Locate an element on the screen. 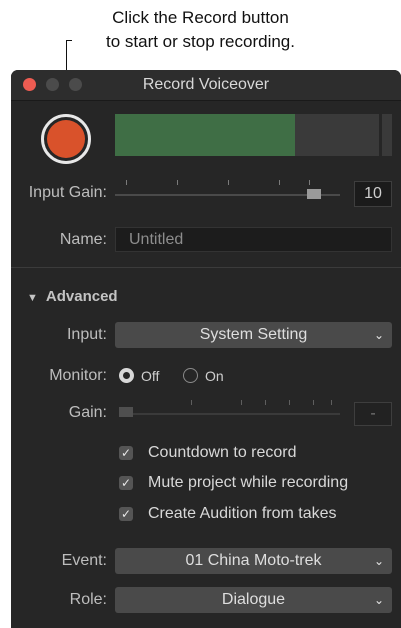 This screenshot has height=628, width=401. record-button is located at coordinates (66, 139).